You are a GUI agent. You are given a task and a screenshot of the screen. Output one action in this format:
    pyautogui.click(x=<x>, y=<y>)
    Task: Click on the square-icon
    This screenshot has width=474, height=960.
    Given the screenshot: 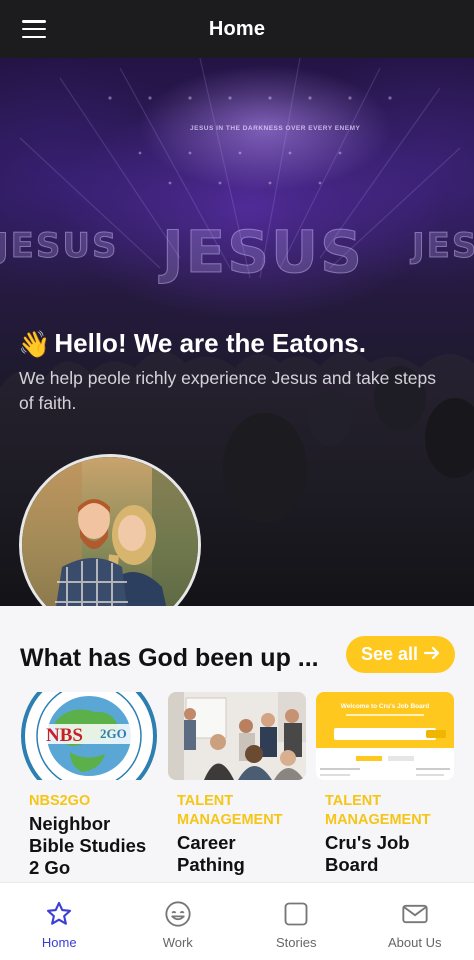 What is the action you would take?
    pyautogui.click(x=296, y=914)
    